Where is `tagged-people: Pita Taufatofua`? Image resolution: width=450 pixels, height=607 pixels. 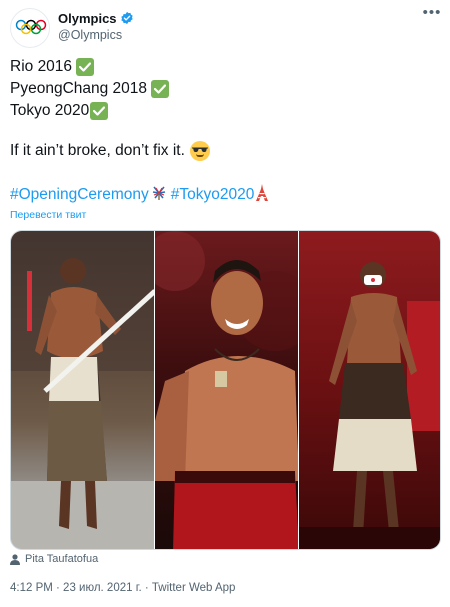 tagged-people: Pita Taufatofua is located at coordinates (54, 559).